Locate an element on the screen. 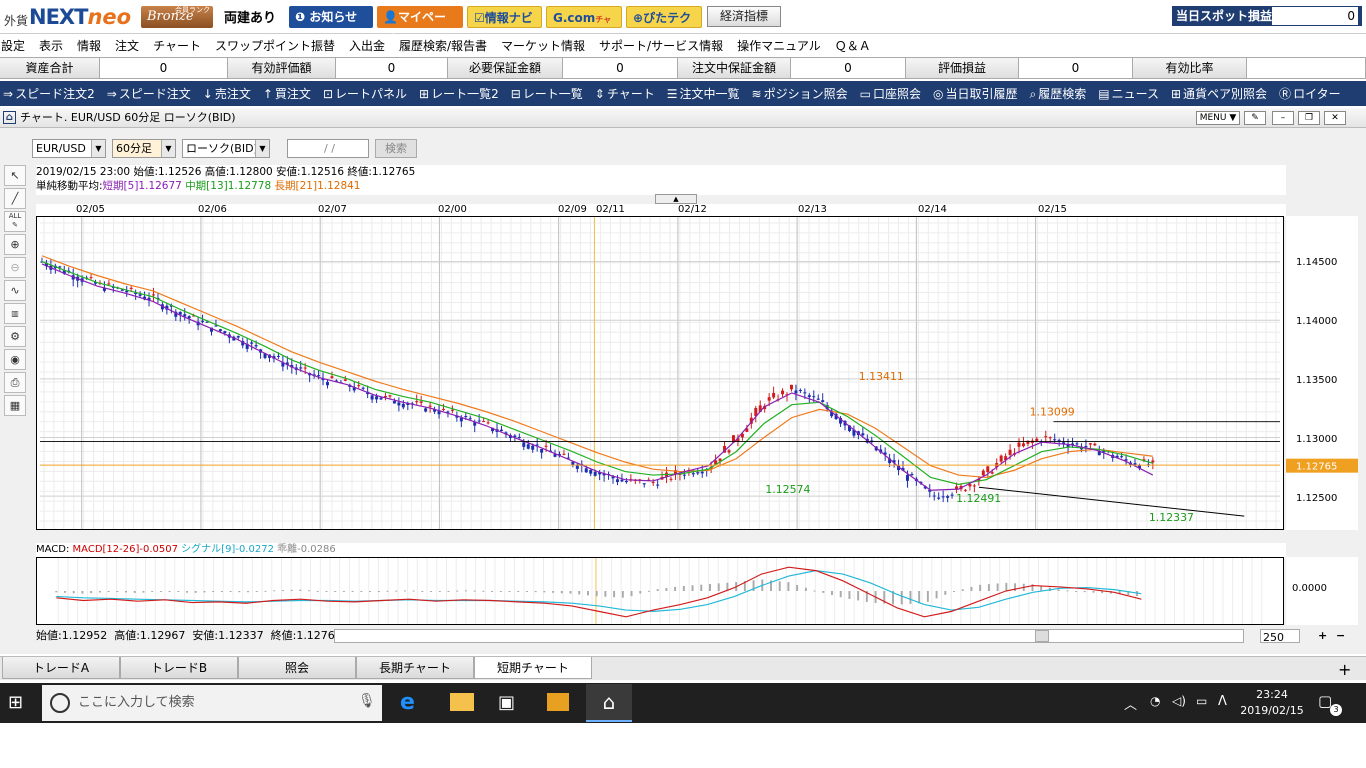  time-axis-icon: ▥ is located at coordinates (15, 313).